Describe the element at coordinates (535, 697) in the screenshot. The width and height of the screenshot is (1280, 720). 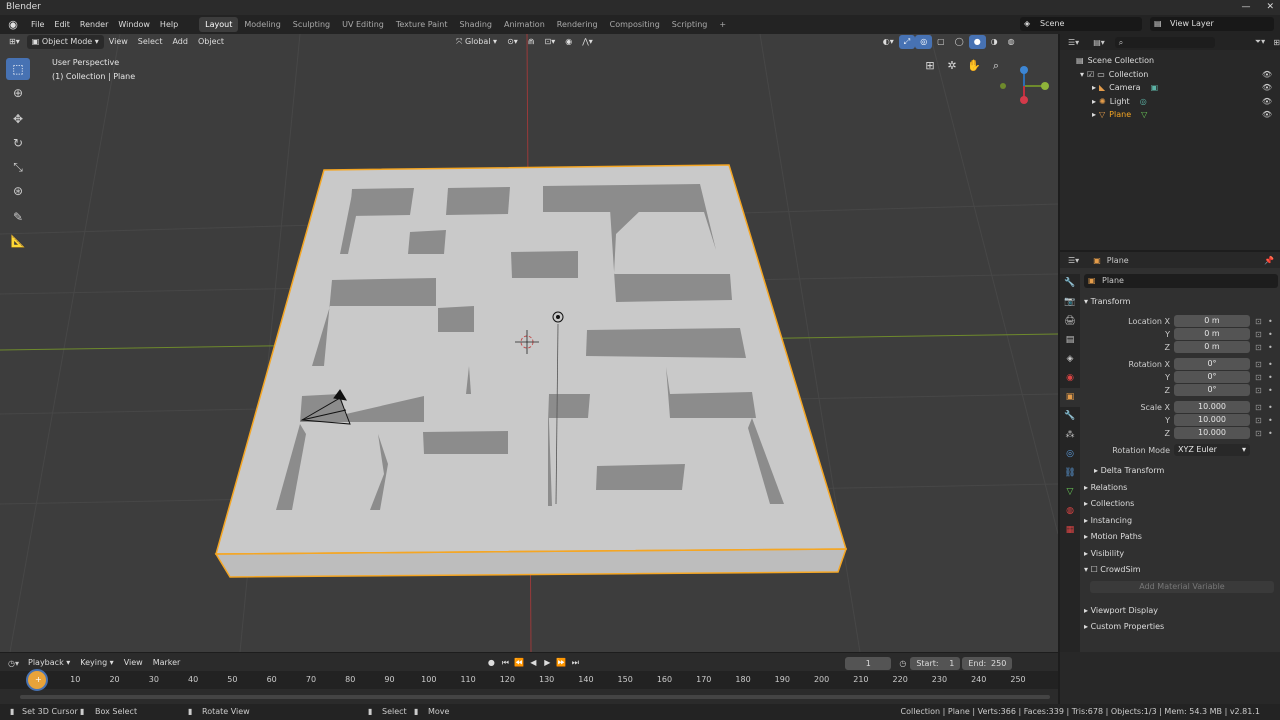
I see `timeline-scrollbar` at that location.